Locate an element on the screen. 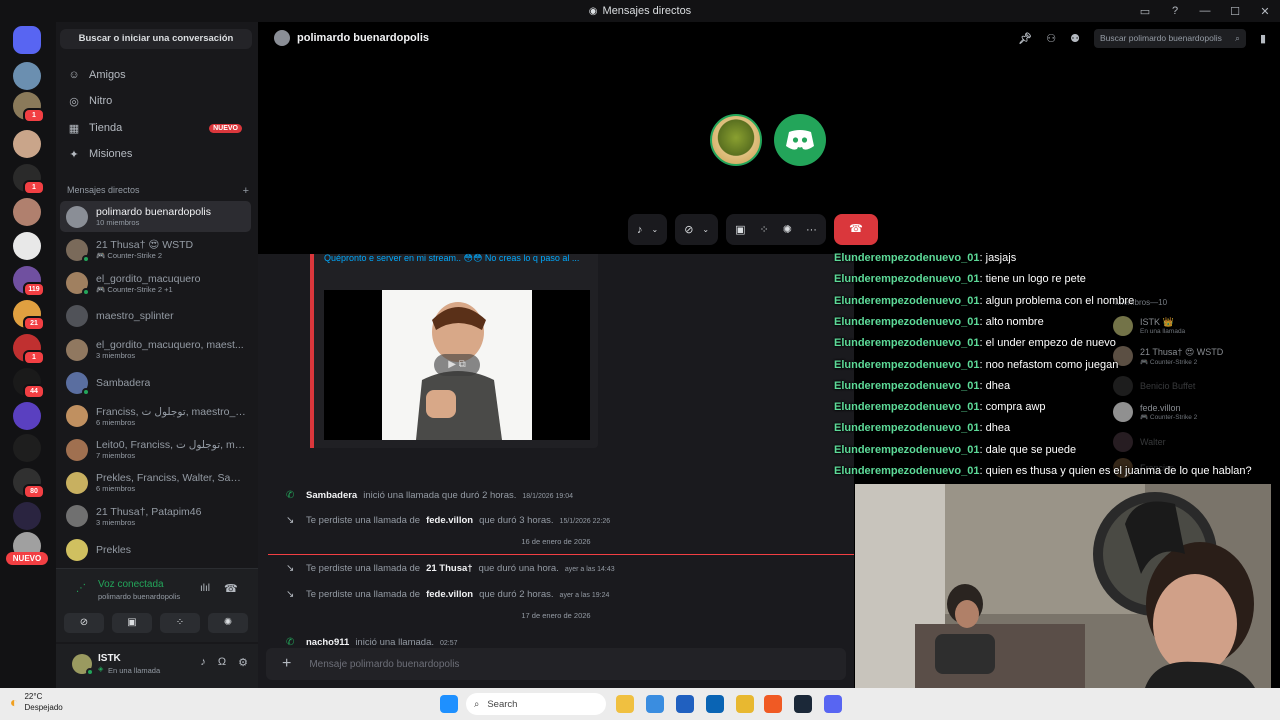  nav-misiones: ✦ Misiones is located at coordinates (156, 154).